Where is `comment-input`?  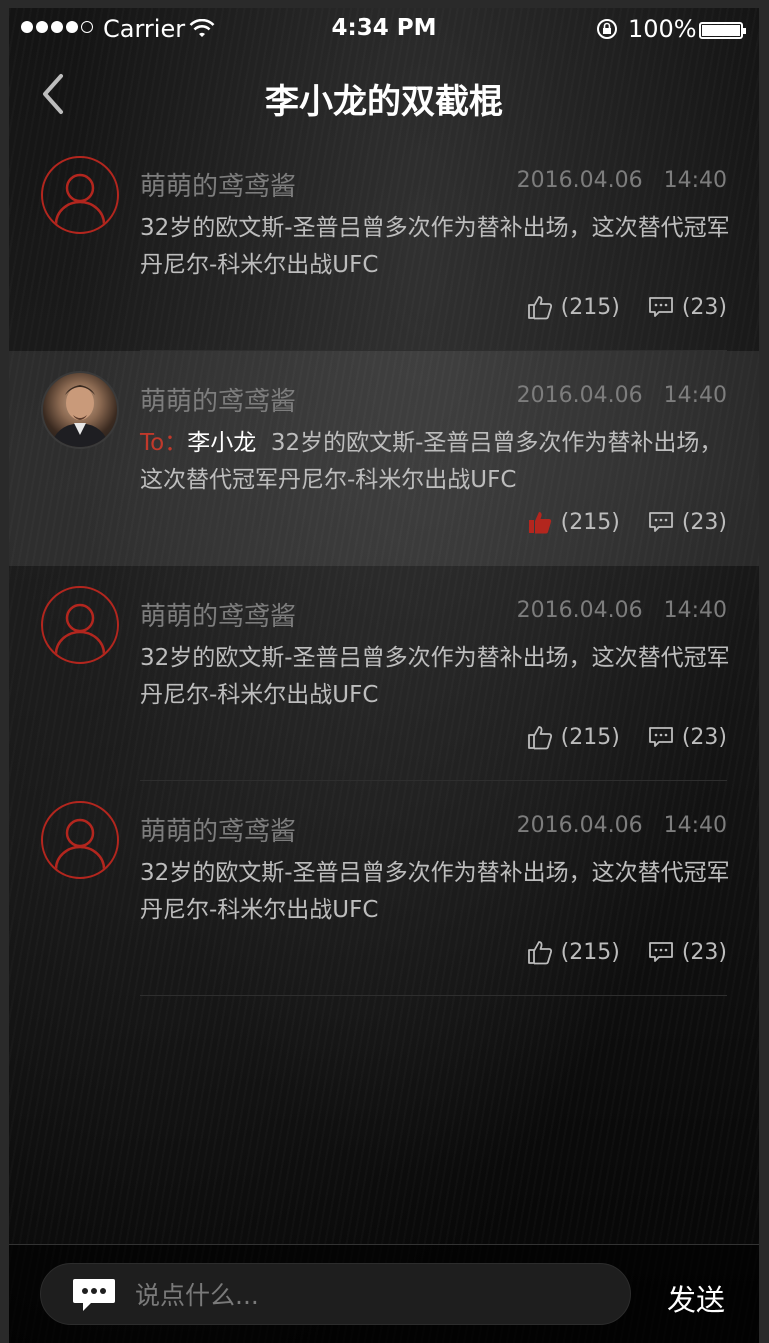 comment-input is located at coordinates (370, 1295).